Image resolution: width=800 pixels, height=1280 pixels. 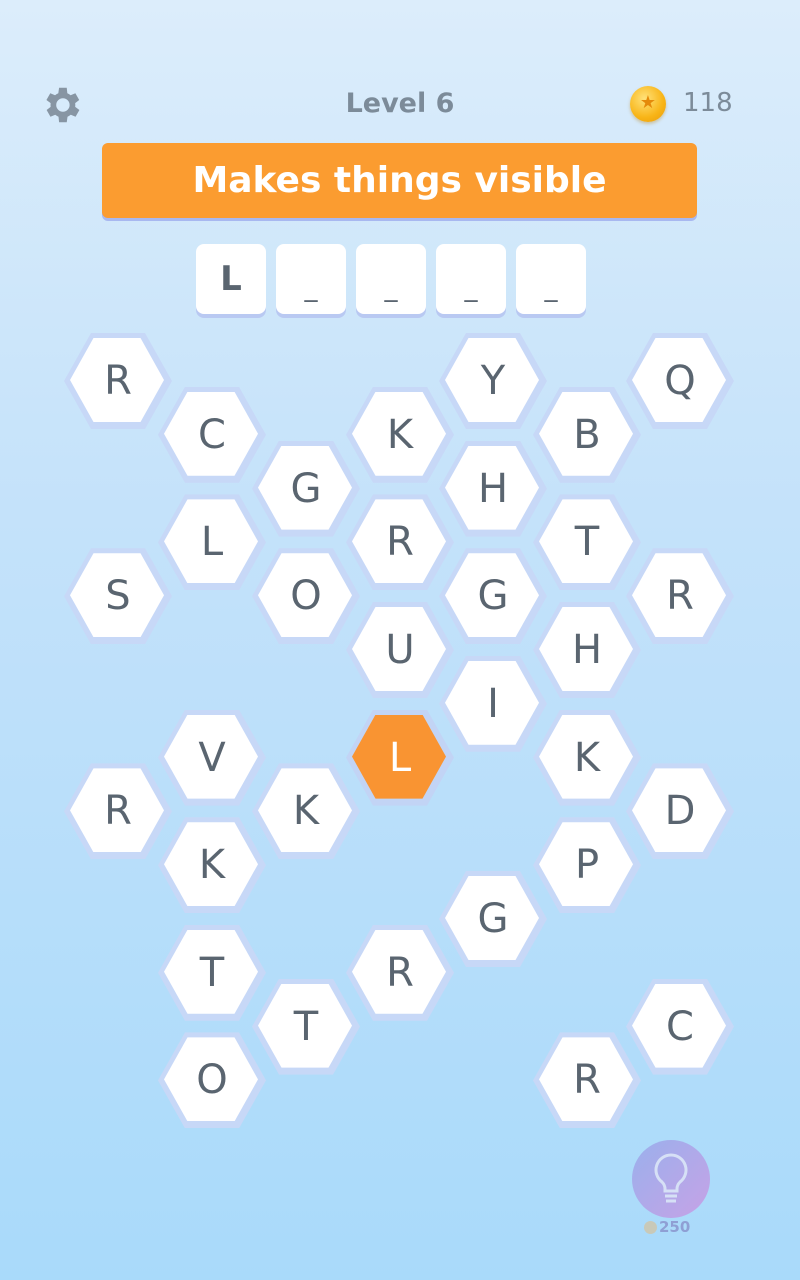 I want to click on hex-tile: S, so click(x=118, y=596).